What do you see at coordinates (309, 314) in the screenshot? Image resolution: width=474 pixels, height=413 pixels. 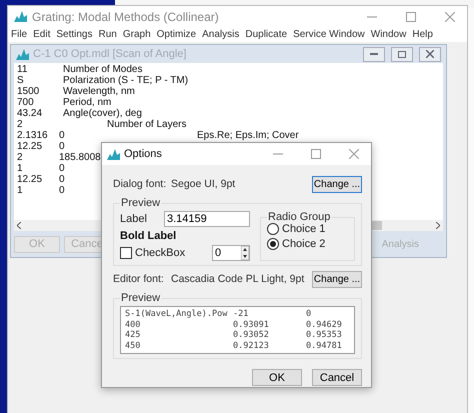 I see `preview-text: 0` at bounding box center [309, 314].